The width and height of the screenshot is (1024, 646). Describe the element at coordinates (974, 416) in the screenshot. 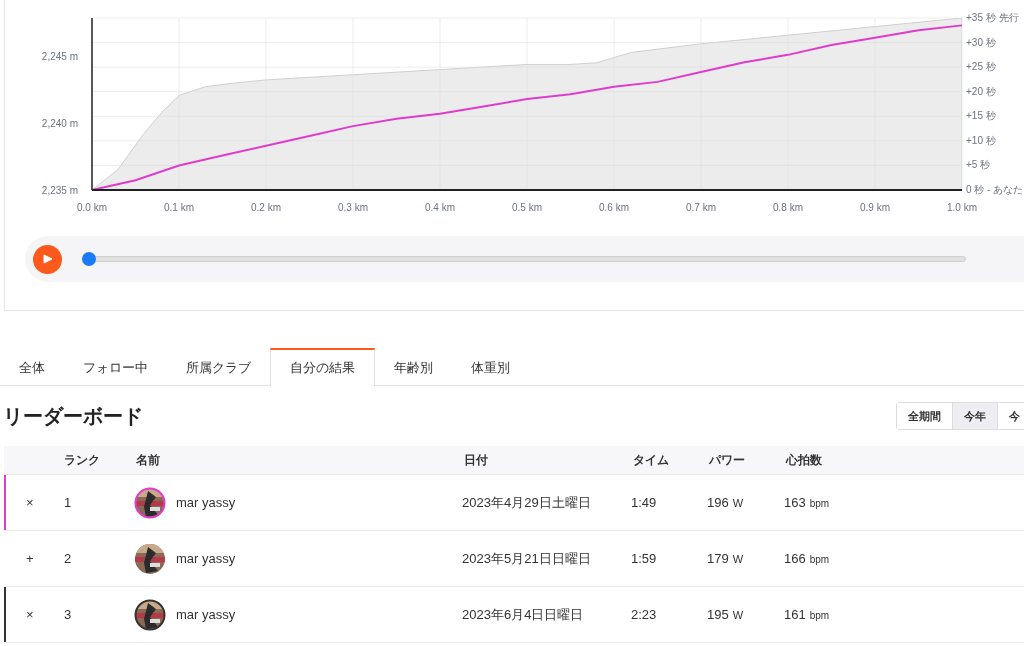

I see `period-button: 今年` at that location.